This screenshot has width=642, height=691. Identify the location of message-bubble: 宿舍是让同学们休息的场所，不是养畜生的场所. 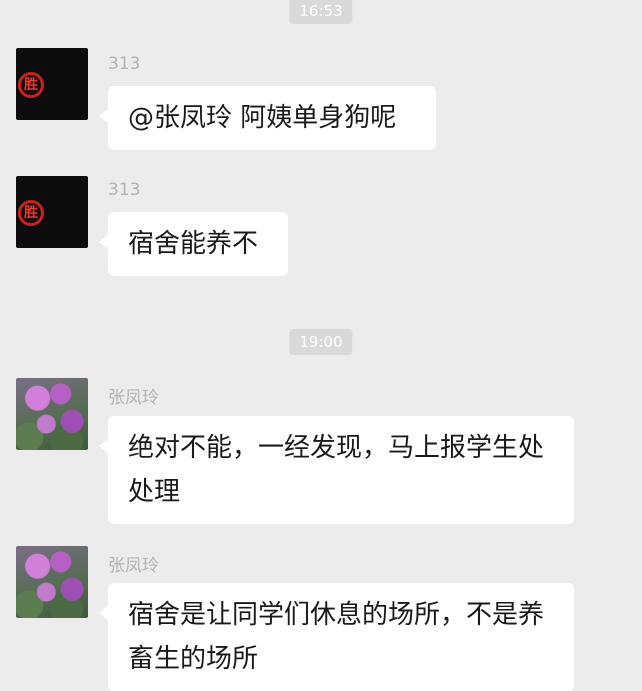
(336, 637).